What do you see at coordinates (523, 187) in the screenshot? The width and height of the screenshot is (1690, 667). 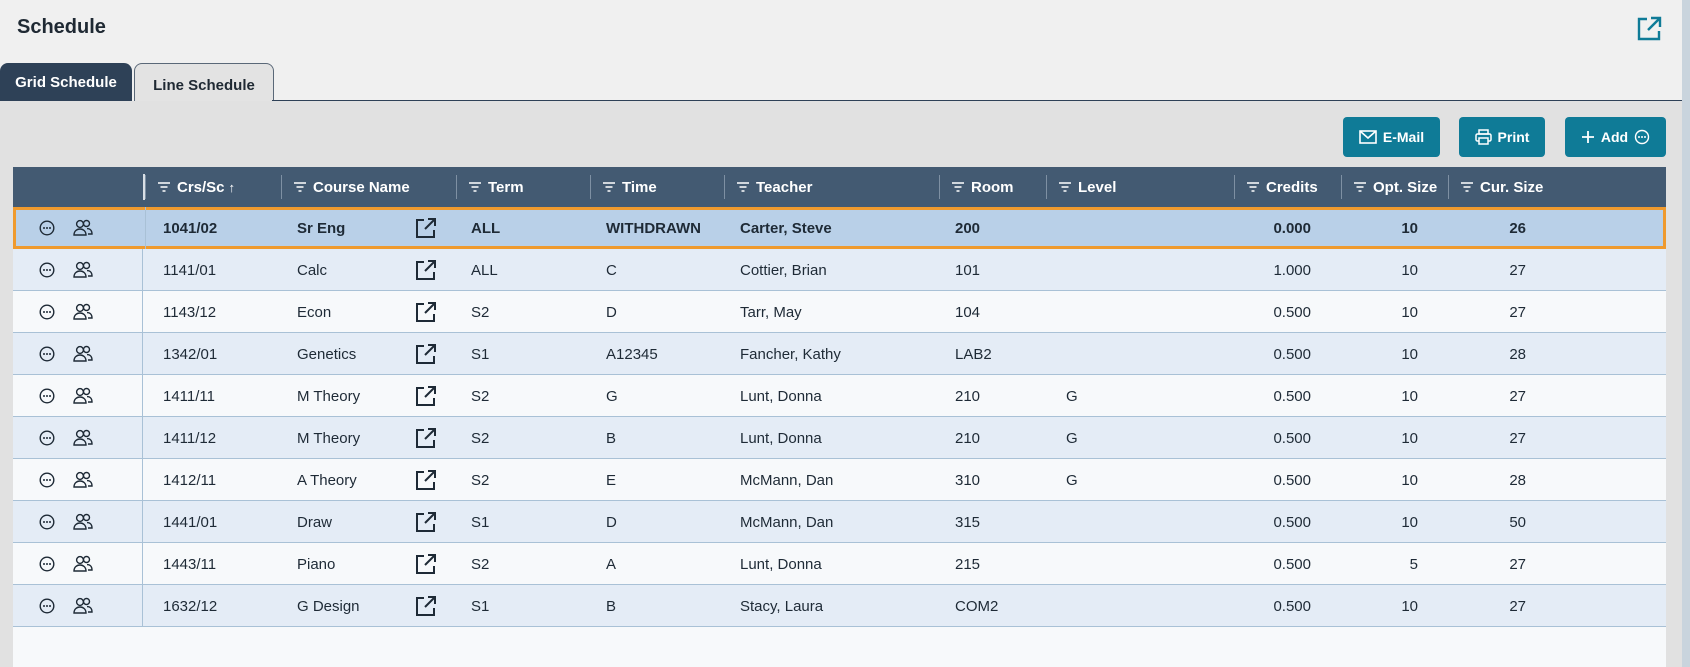 I see `column-header-term: Term` at bounding box center [523, 187].